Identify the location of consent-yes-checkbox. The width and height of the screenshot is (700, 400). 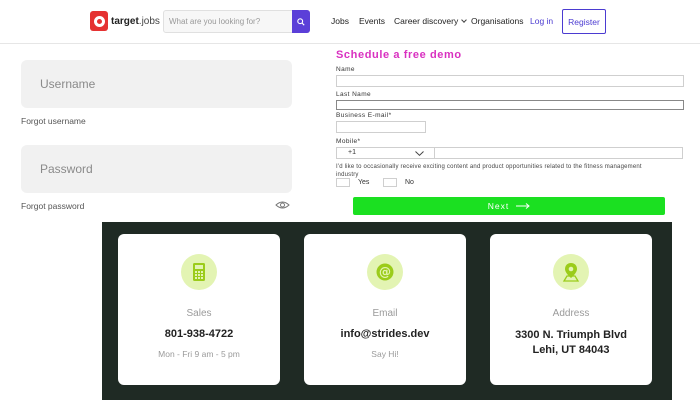
(343, 182).